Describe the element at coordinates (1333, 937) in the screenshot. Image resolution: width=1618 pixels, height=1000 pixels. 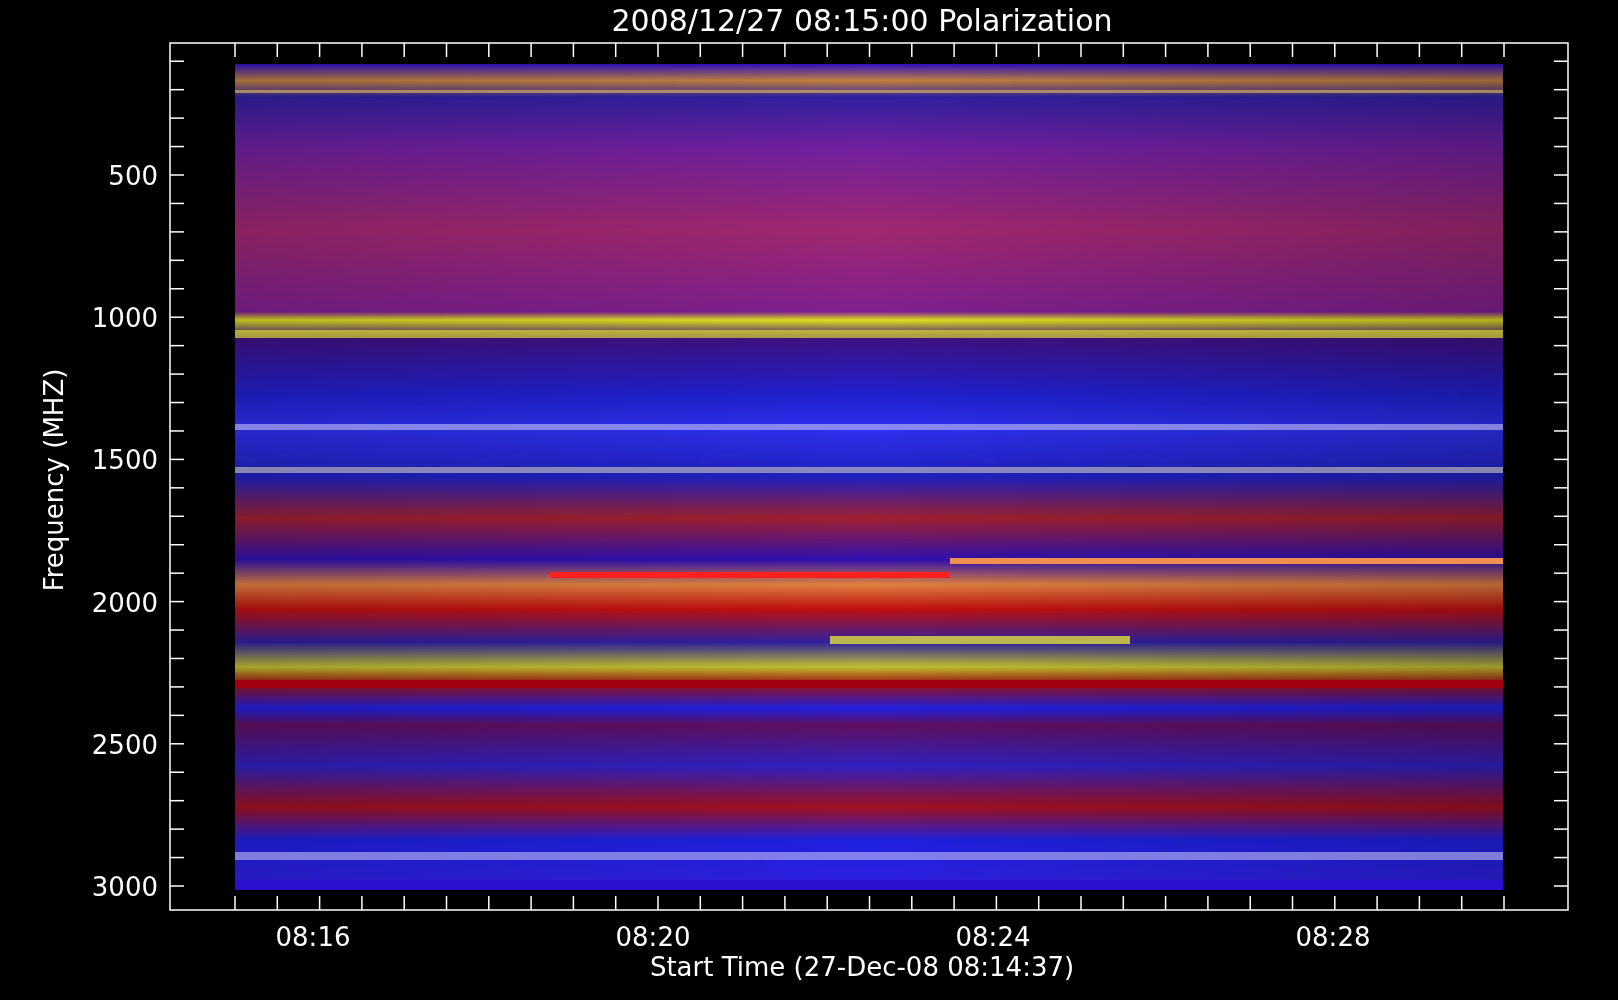
I see `x-tick-label: 08:28` at that location.